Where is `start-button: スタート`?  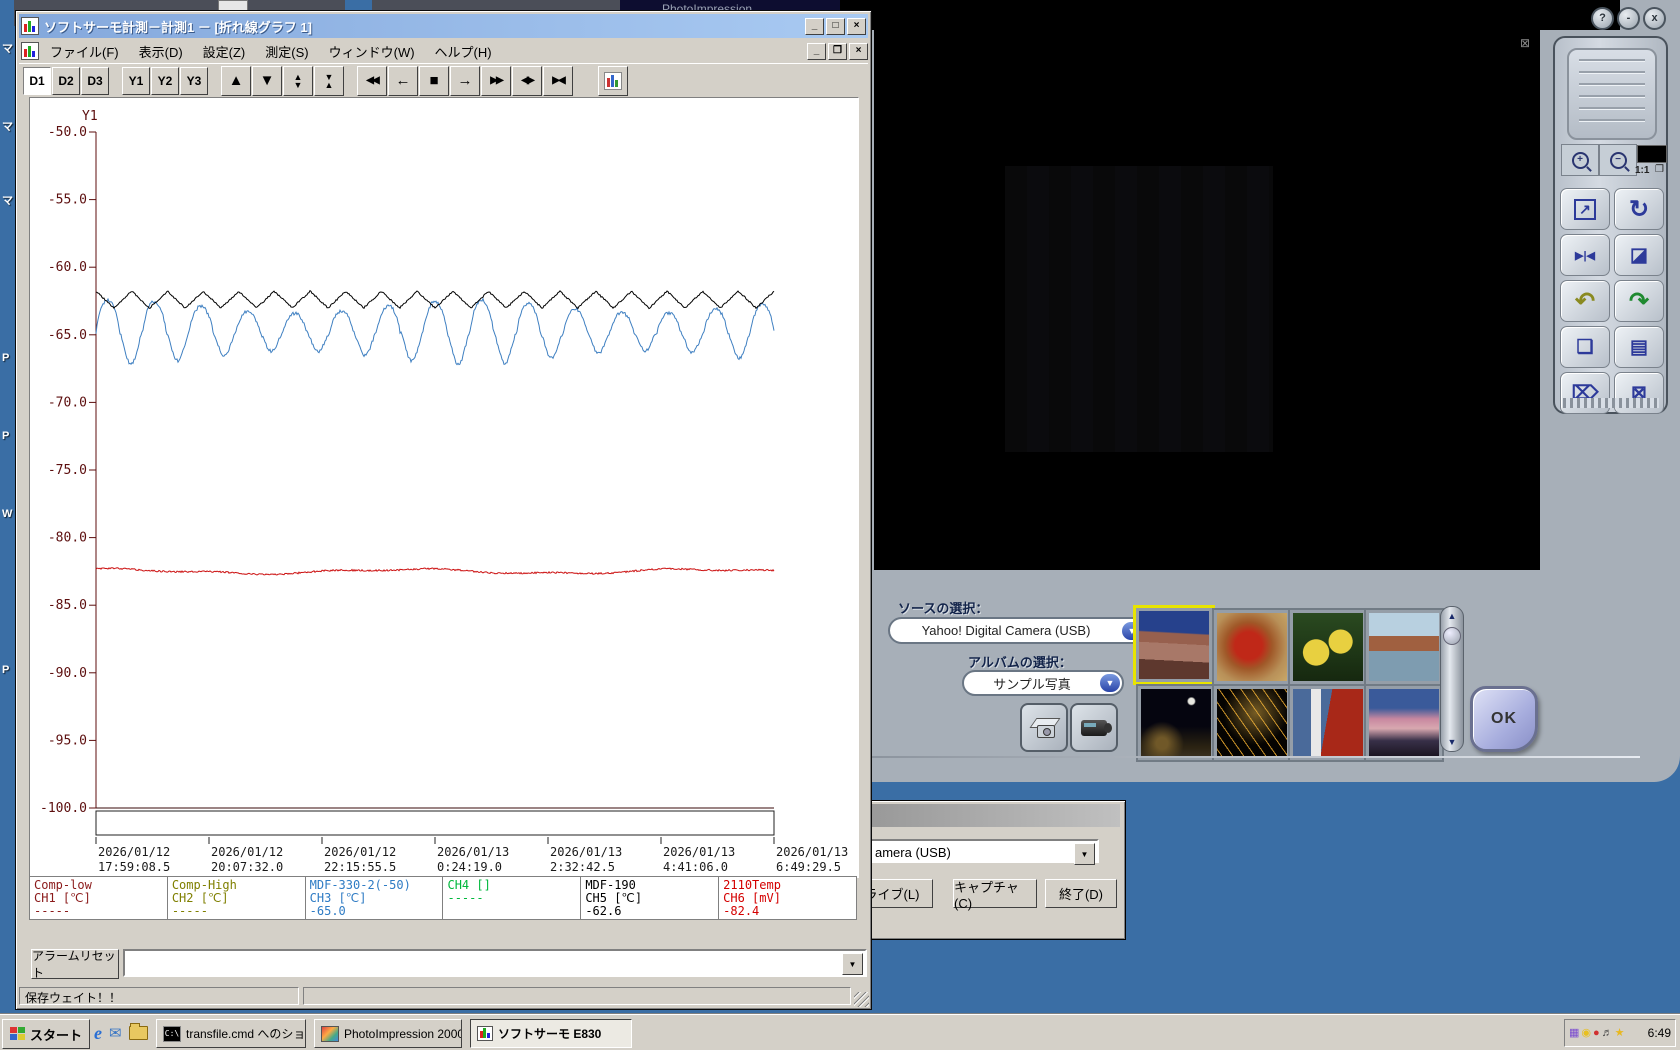 start-button: スタート is located at coordinates (46, 1034).